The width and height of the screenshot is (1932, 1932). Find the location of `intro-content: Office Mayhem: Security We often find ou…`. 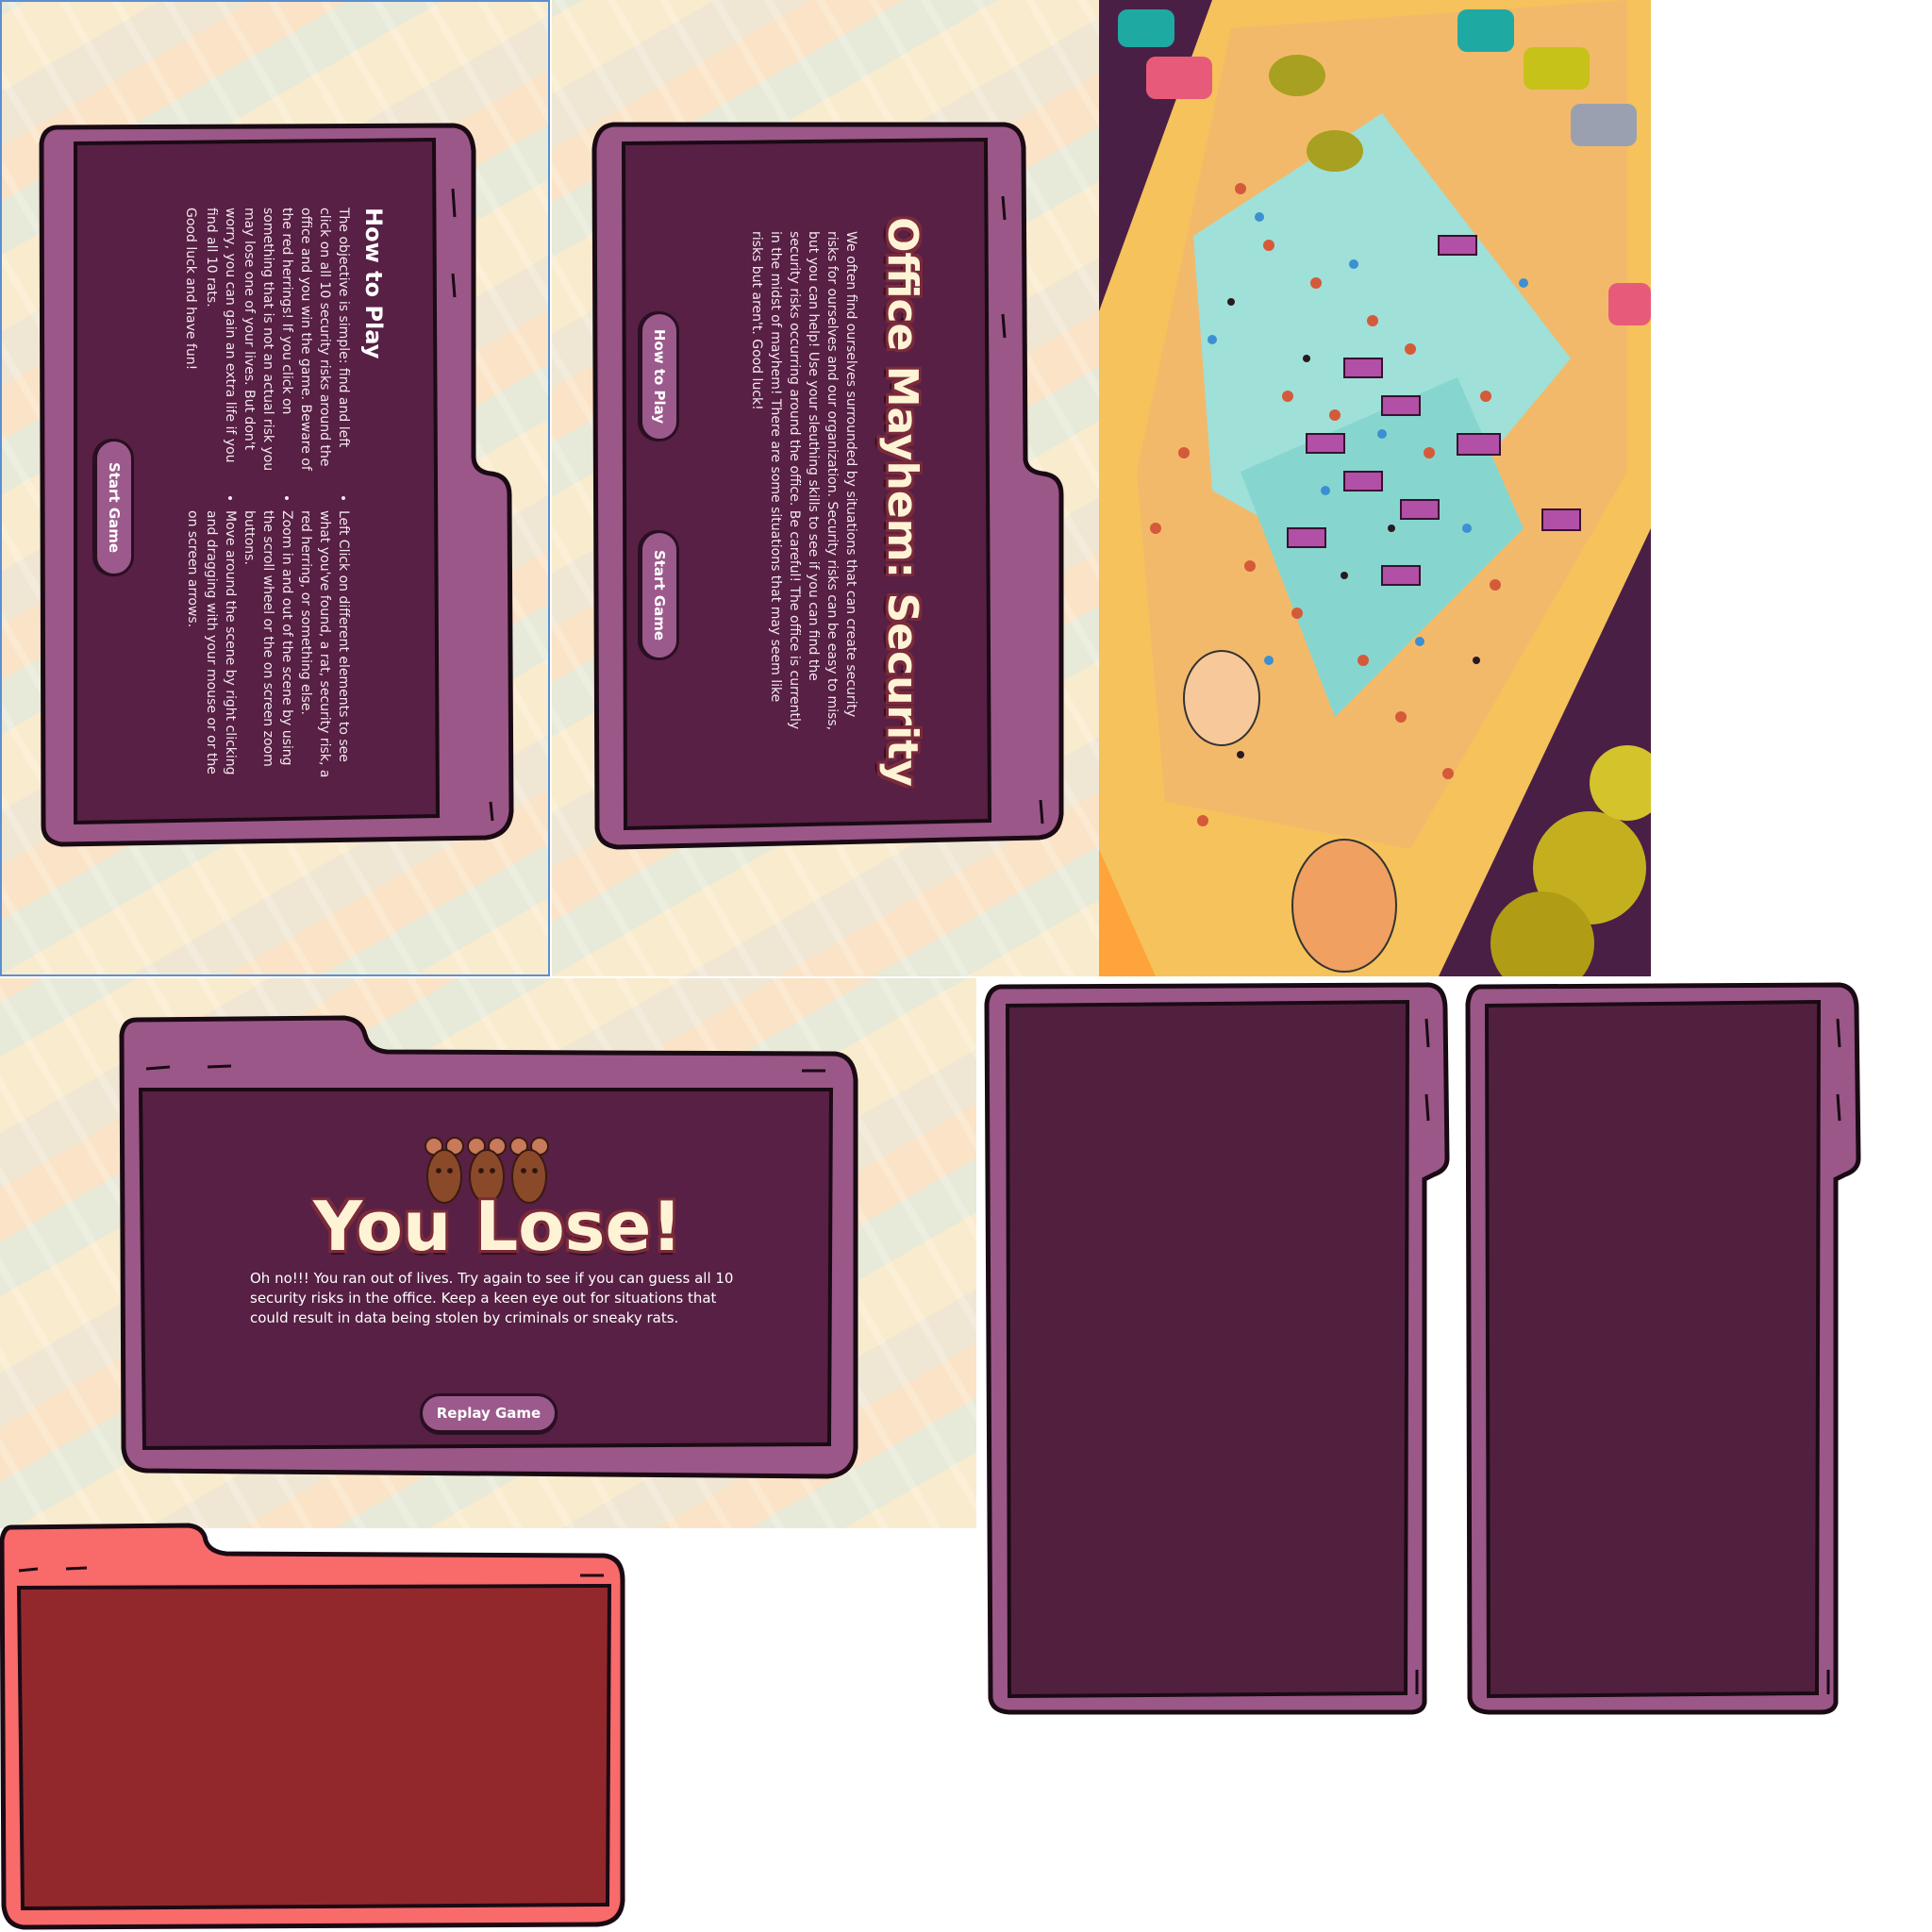

intro-content: Office Mayhem: Security We often find ou… is located at coordinates (779, 502).